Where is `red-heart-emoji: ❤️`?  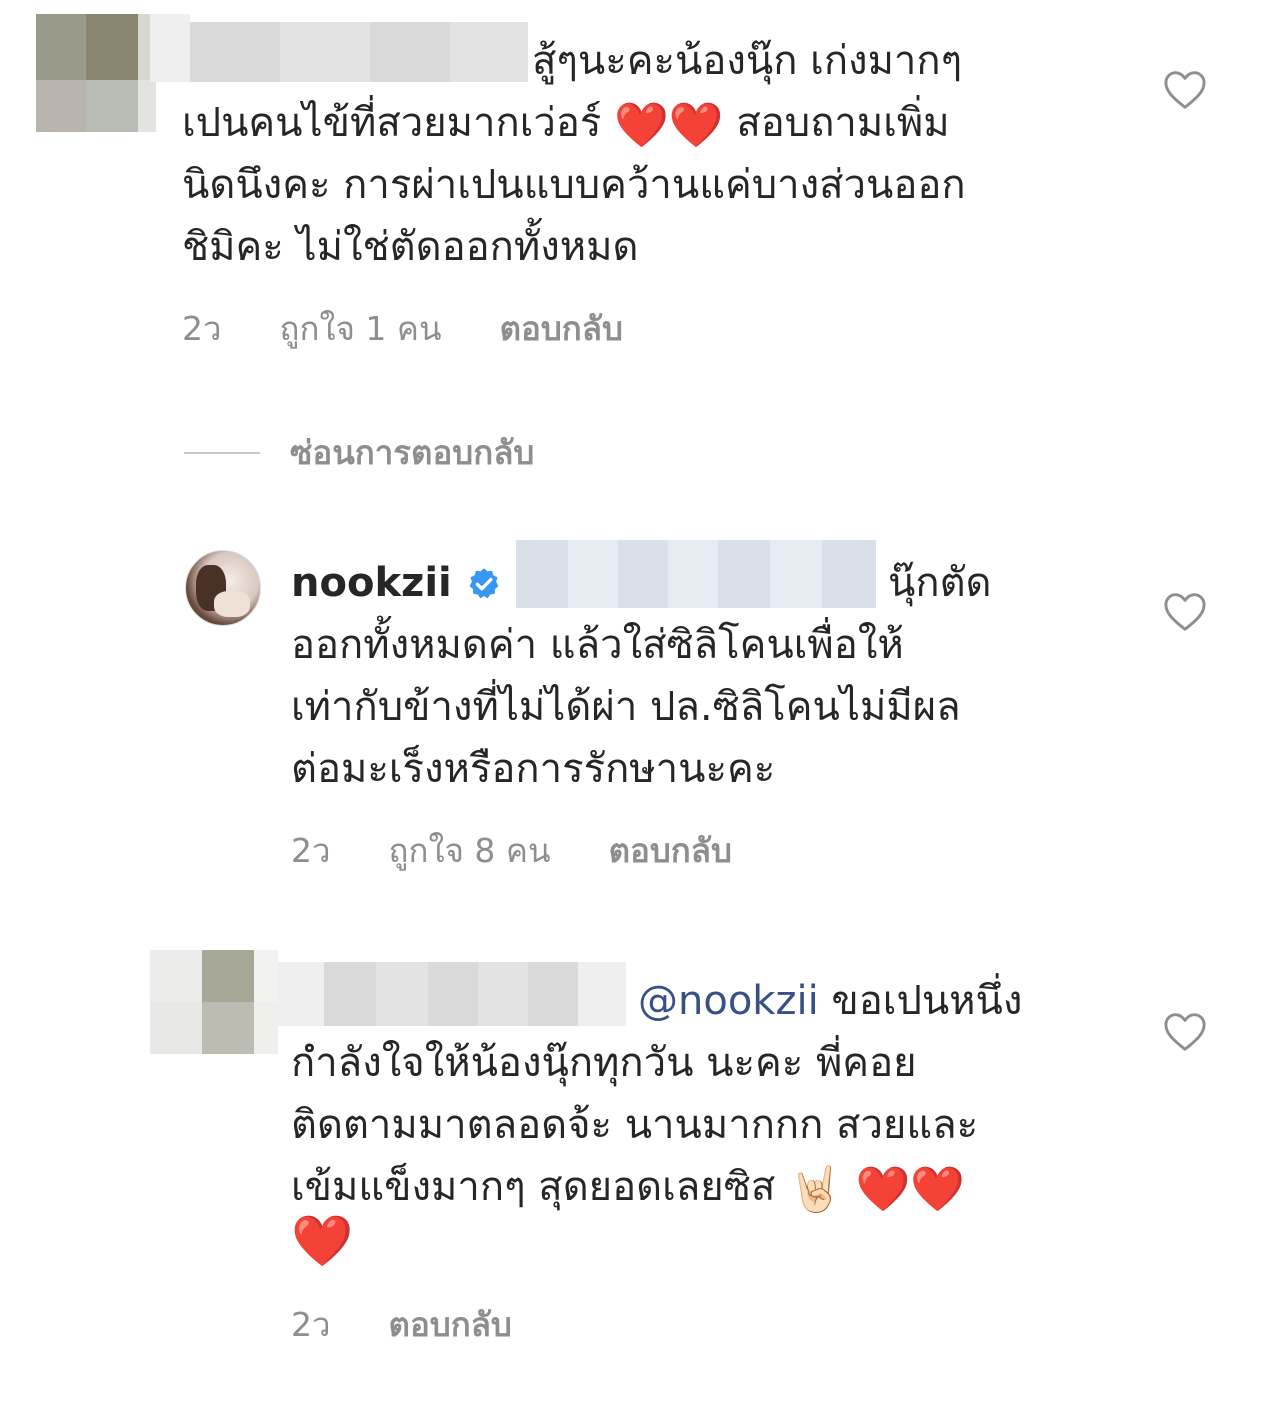 red-heart-emoji: ❤️ is located at coordinates (322, 1241).